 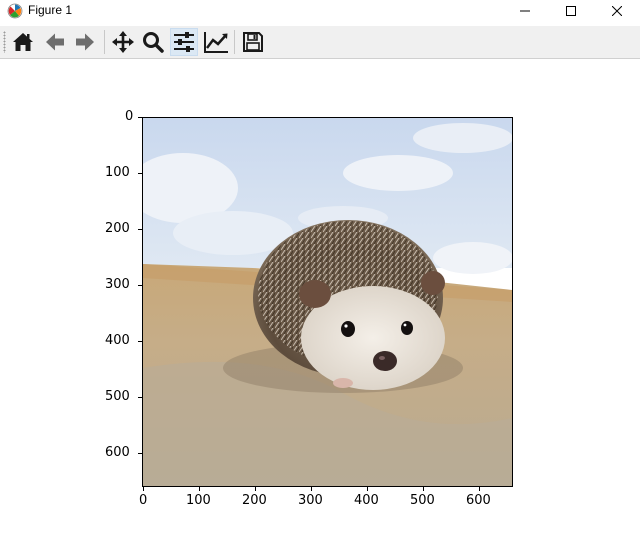 What do you see at coordinates (254, 500) in the screenshot?
I see `x-tick-label: 200` at bounding box center [254, 500].